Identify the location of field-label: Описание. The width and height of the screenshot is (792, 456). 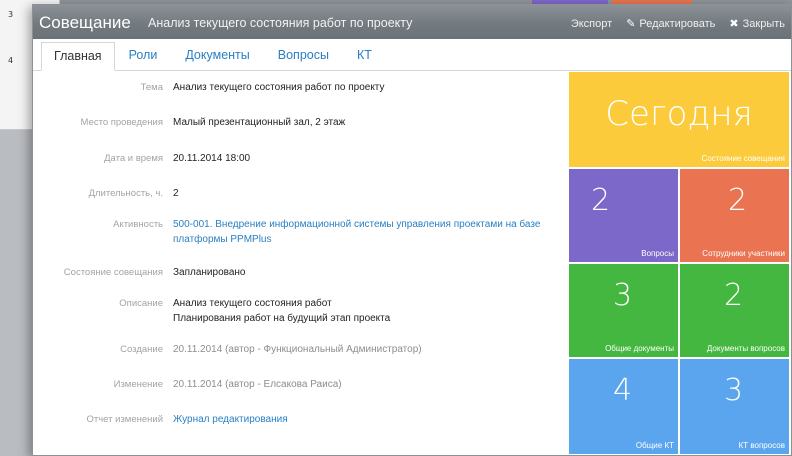
(141, 303).